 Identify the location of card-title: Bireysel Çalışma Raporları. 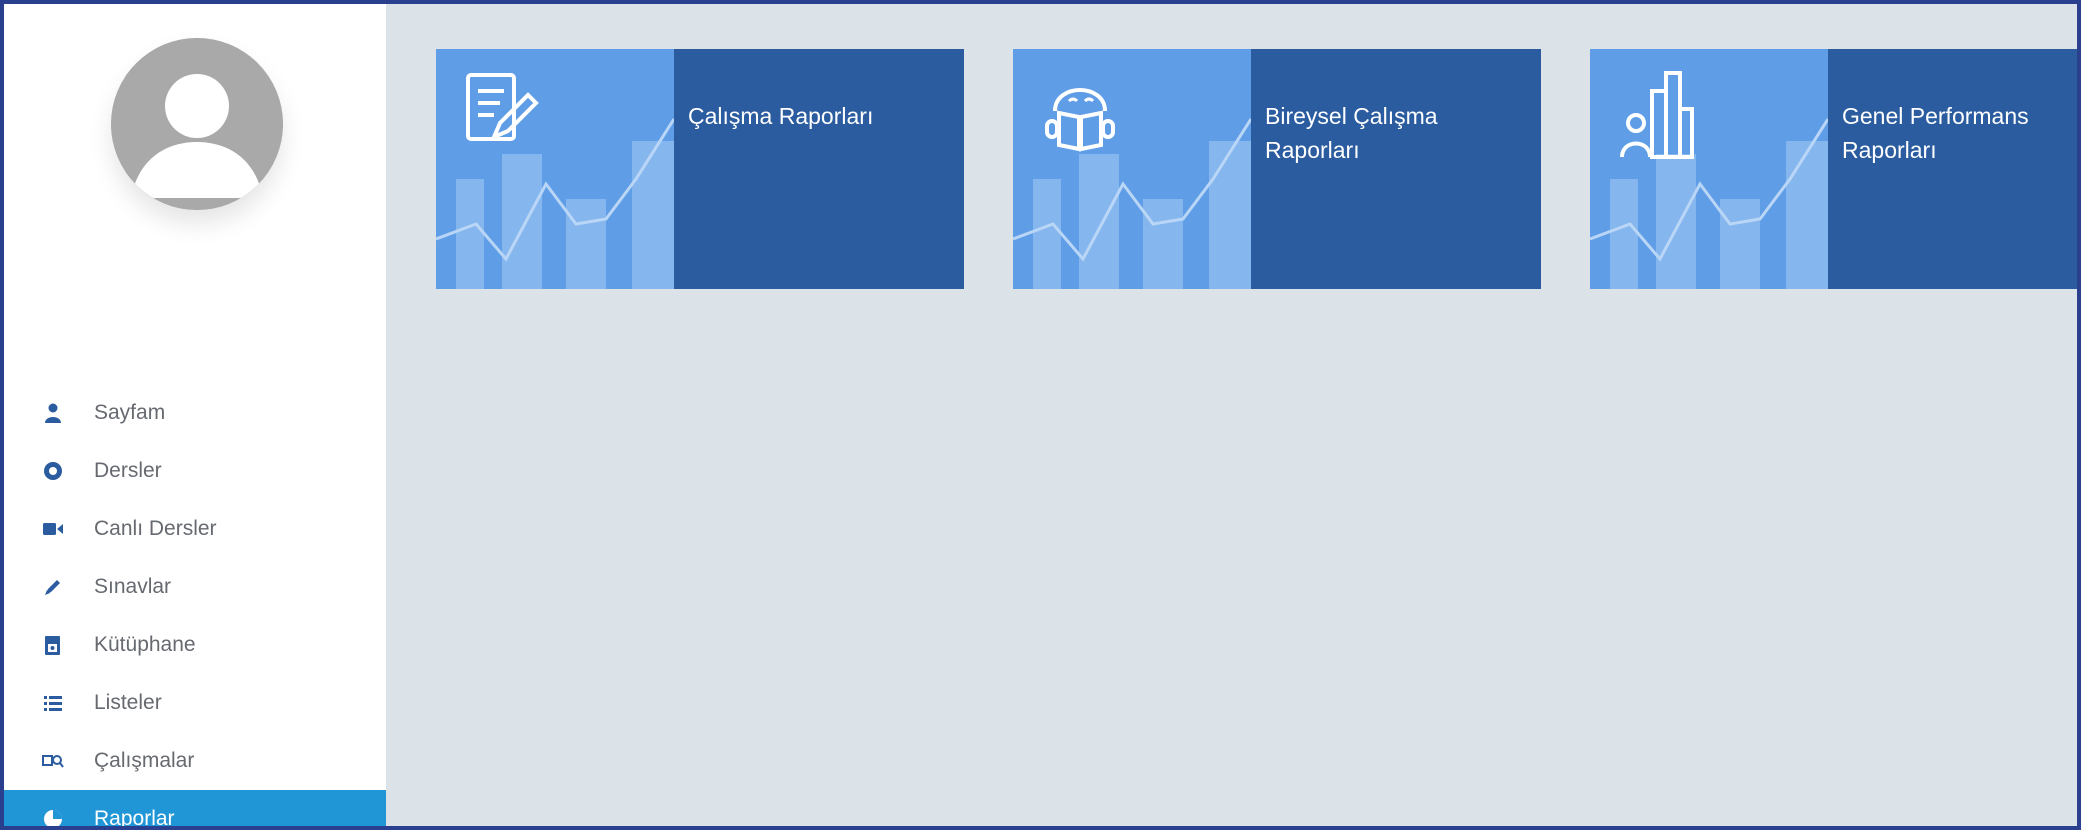
(1396, 169).